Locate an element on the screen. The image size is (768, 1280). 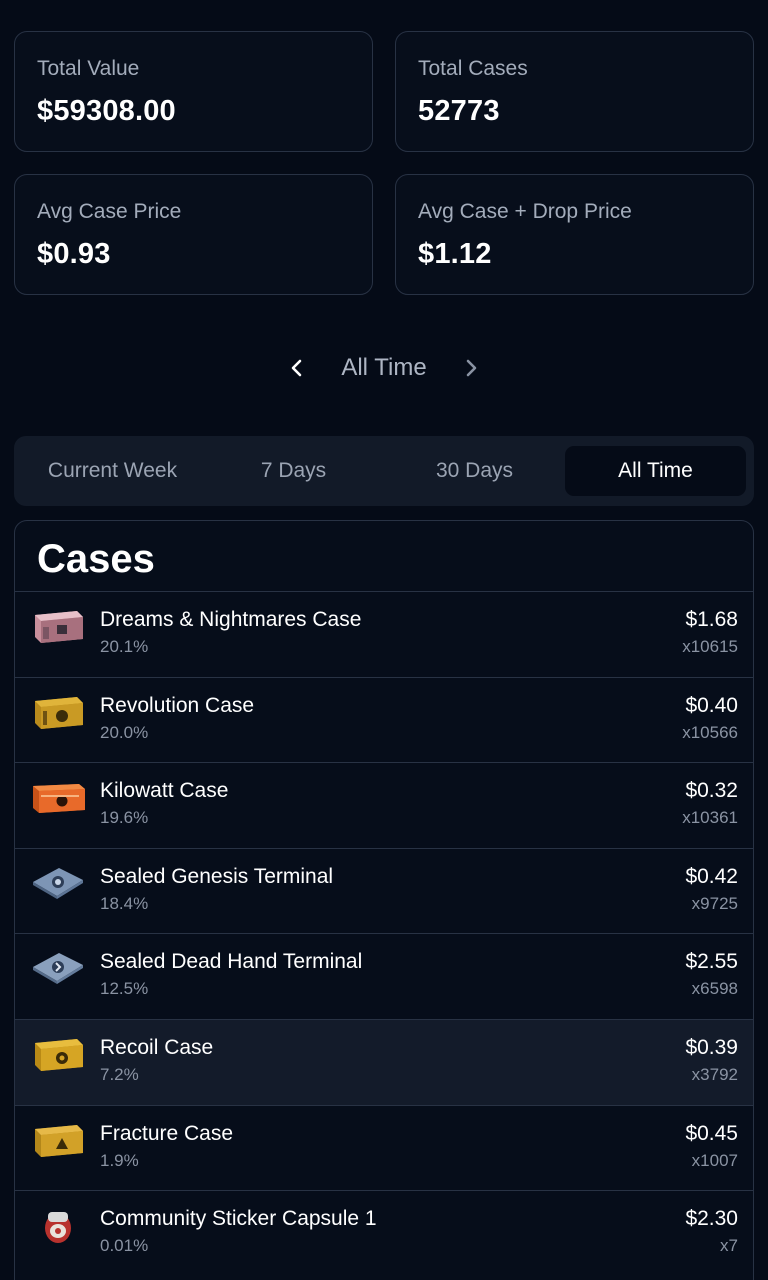
total-cases-amount: 52773 is located at coordinates (459, 111).